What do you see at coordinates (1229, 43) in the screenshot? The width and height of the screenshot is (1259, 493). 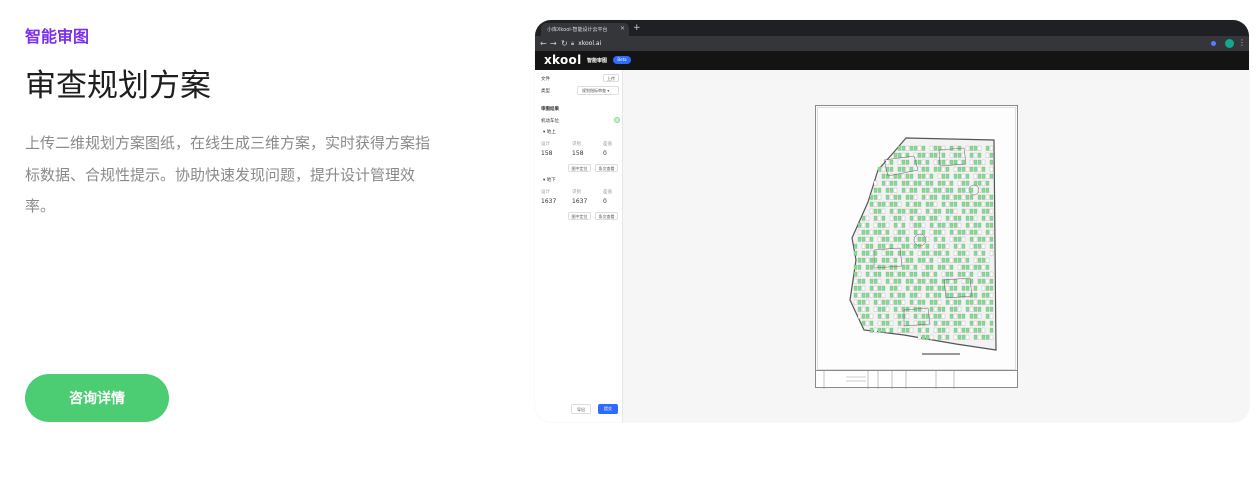 I see `avatar` at bounding box center [1229, 43].